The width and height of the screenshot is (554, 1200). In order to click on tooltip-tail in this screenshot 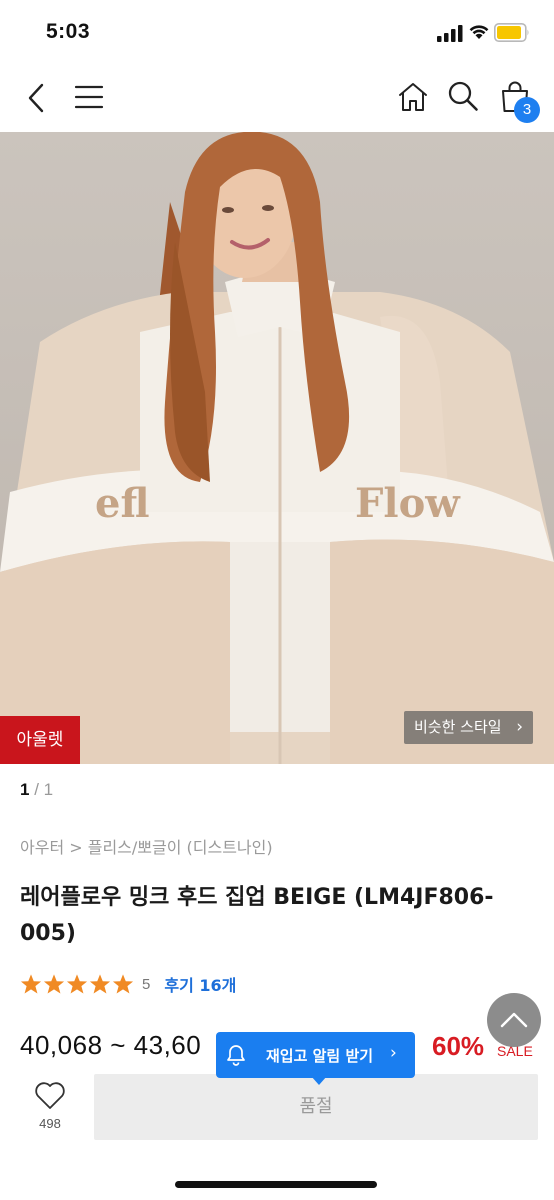, I will do `click(319, 1080)`.